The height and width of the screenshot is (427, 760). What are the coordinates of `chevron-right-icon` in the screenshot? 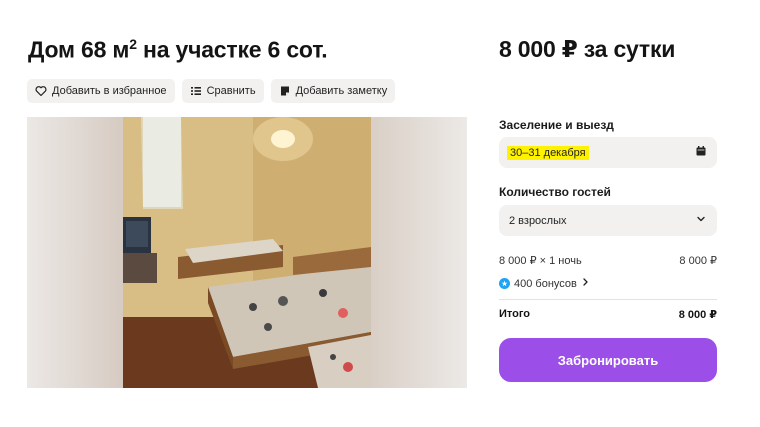 It's located at (585, 283).